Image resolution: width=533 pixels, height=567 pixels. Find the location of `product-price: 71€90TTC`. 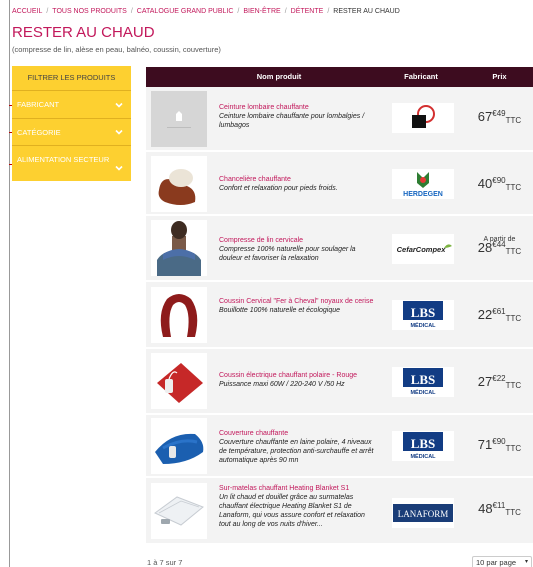

product-price: 71€90TTC is located at coordinates (499, 445).